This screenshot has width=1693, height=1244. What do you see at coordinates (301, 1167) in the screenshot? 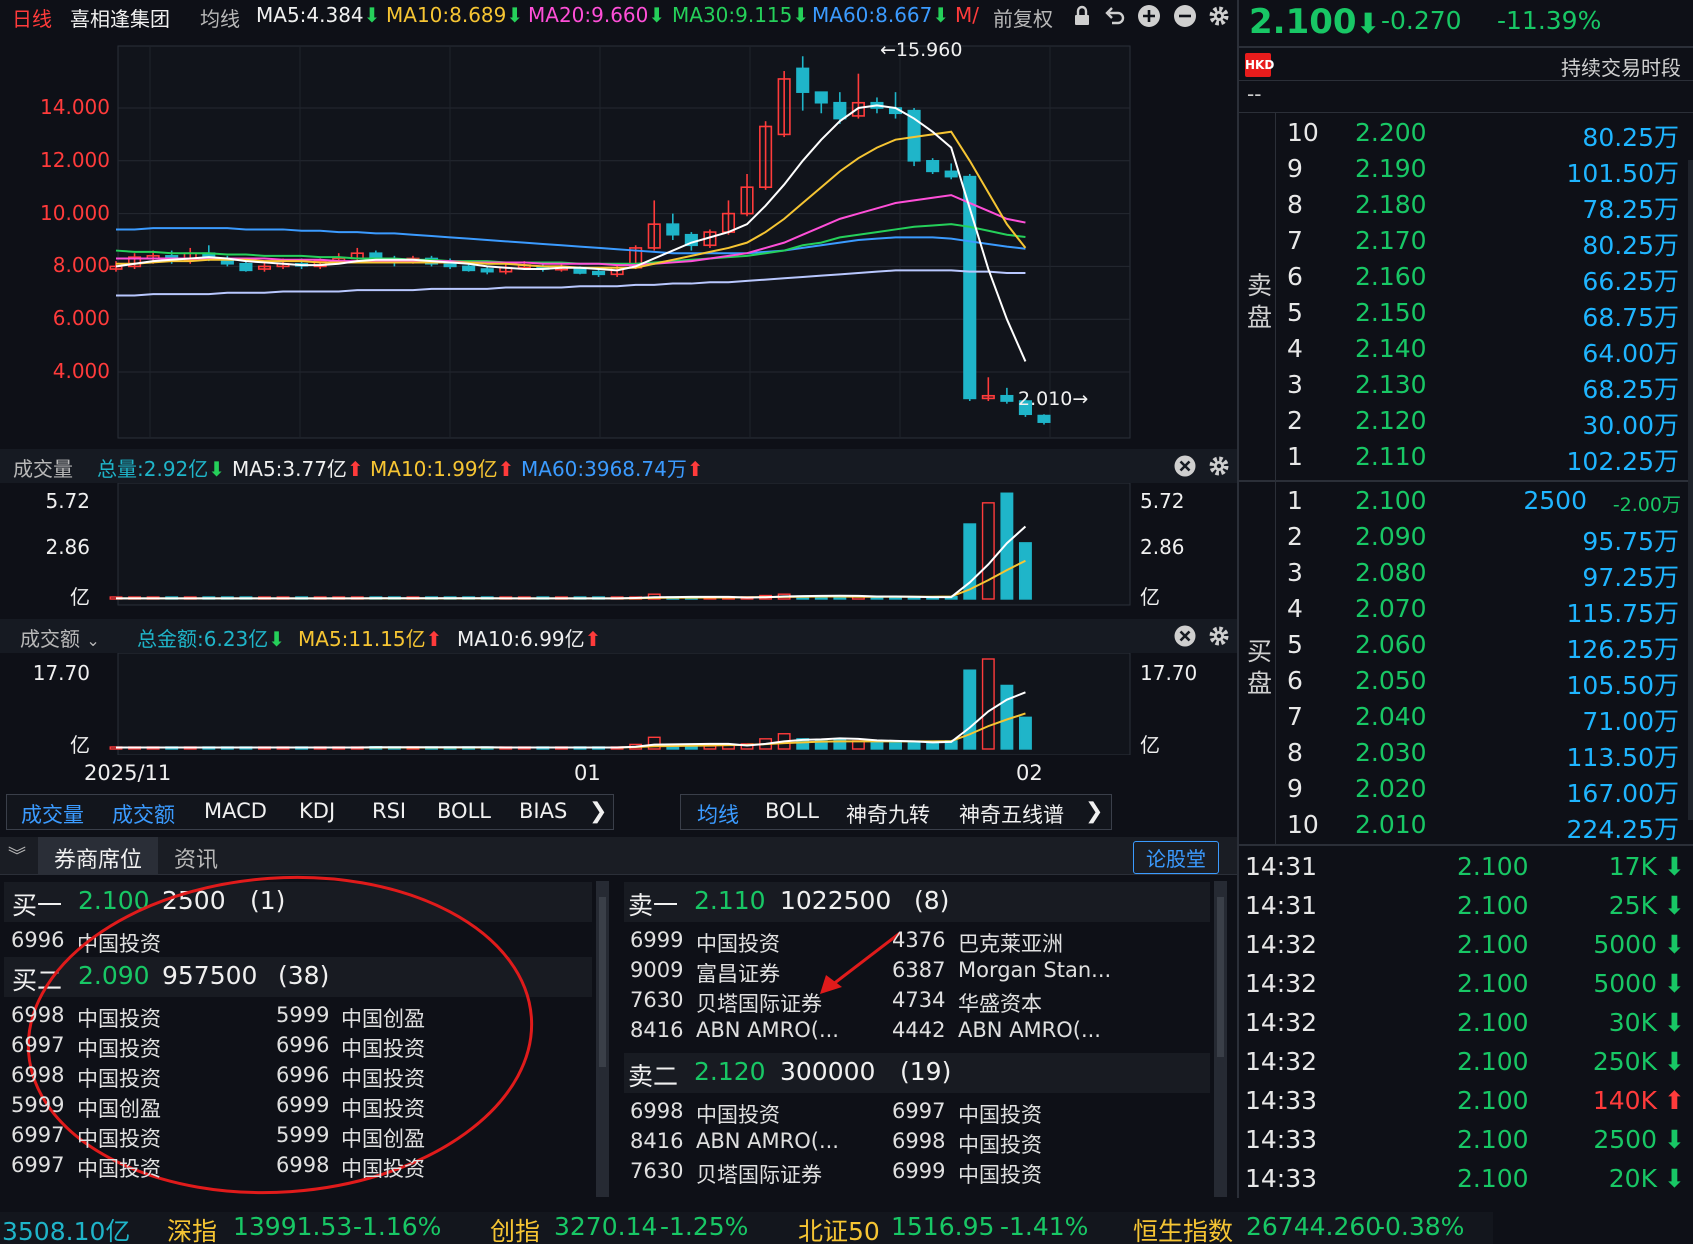
I see `broker-row: 6997 中国投资 6998 中国投资` at bounding box center [301, 1167].